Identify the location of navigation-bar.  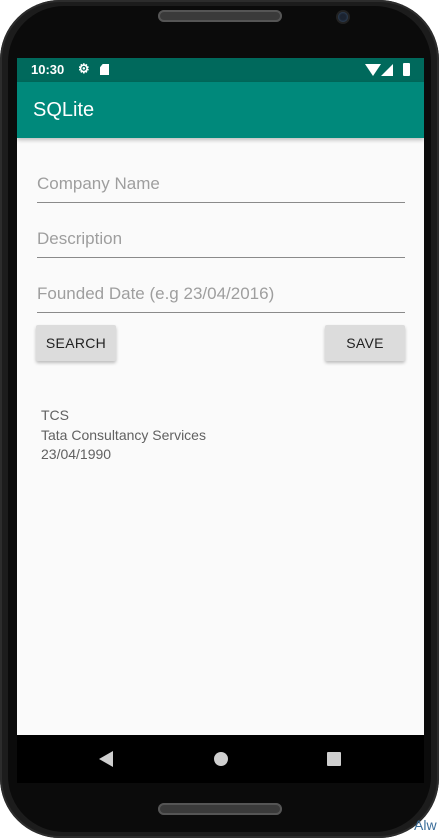
(220, 759).